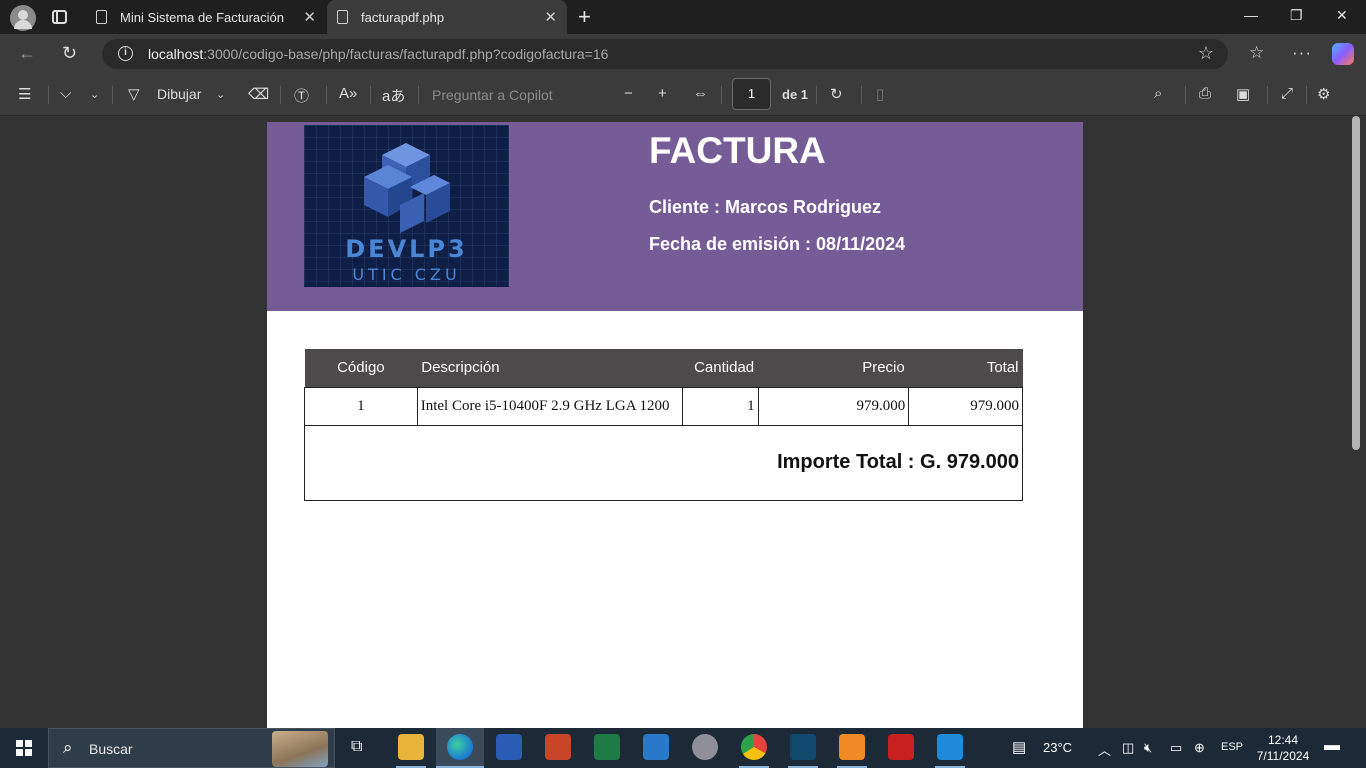  I want to click on contents-icon: ☰, so click(24, 94).